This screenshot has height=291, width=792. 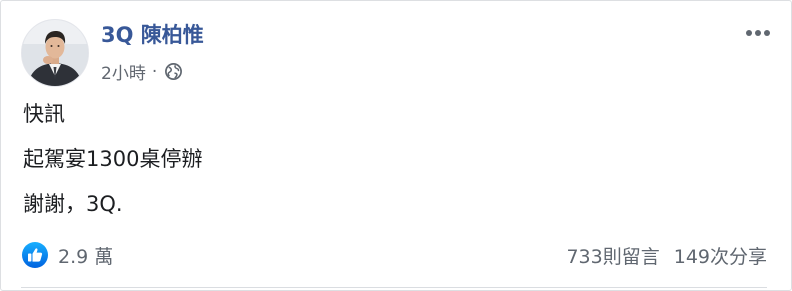 I want to click on share-count-link: 149次分享, so click(x=720, y=255).